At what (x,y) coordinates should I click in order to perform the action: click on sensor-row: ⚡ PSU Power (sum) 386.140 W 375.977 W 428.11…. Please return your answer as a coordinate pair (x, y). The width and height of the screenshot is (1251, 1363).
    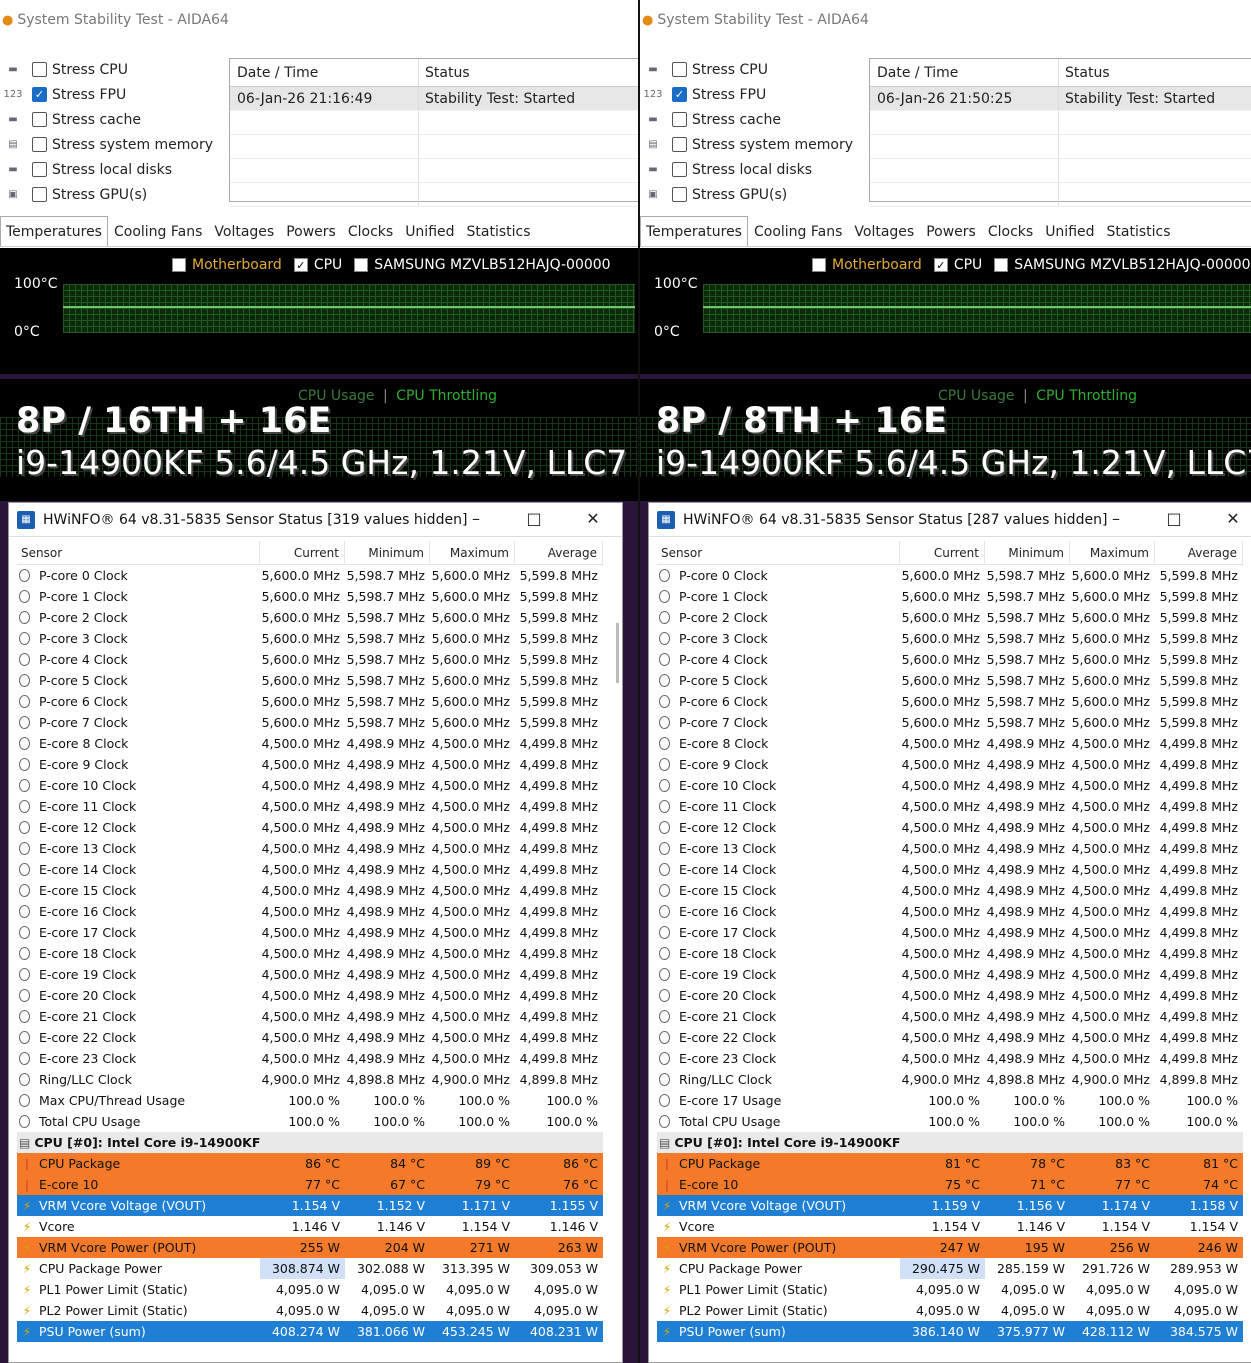
    Looking at the image, I should click on (950, 1331).